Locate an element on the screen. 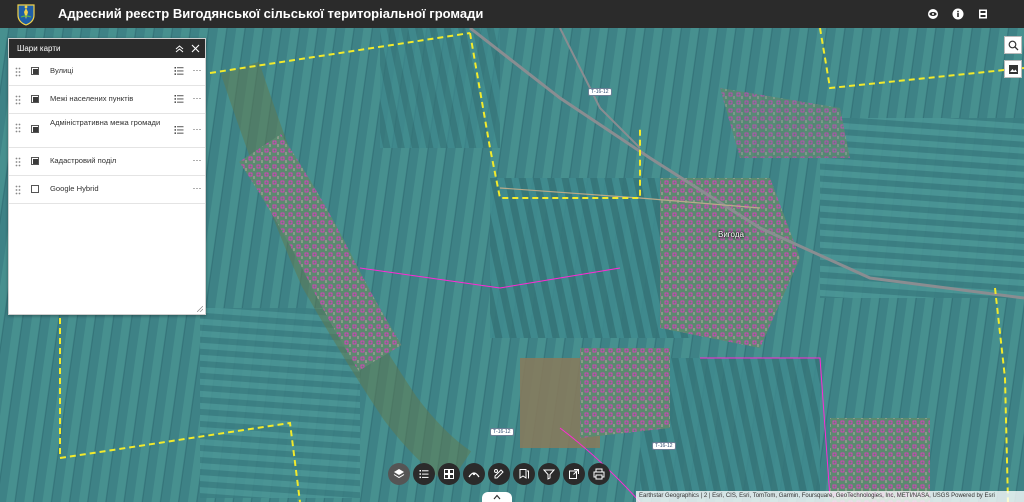  print-button is located at coordinates (599, 474).